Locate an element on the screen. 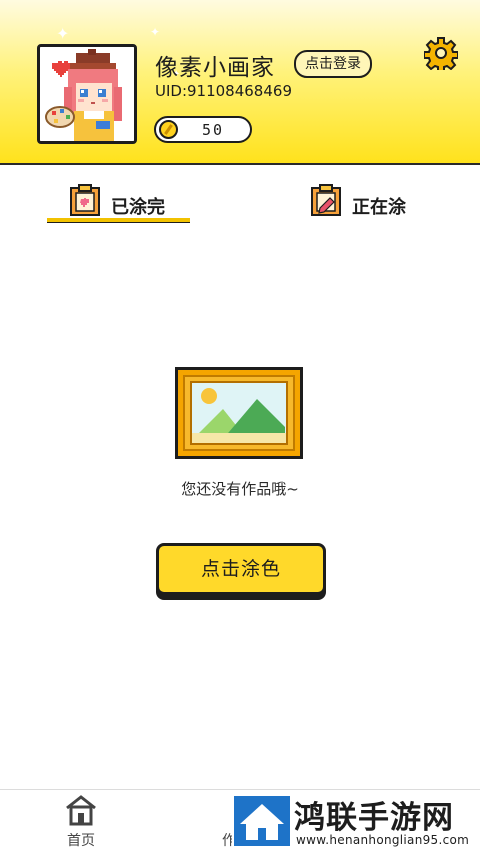 The image size is (480, 854). nav-home-label: 首页 is located at coordinates (81, 841).